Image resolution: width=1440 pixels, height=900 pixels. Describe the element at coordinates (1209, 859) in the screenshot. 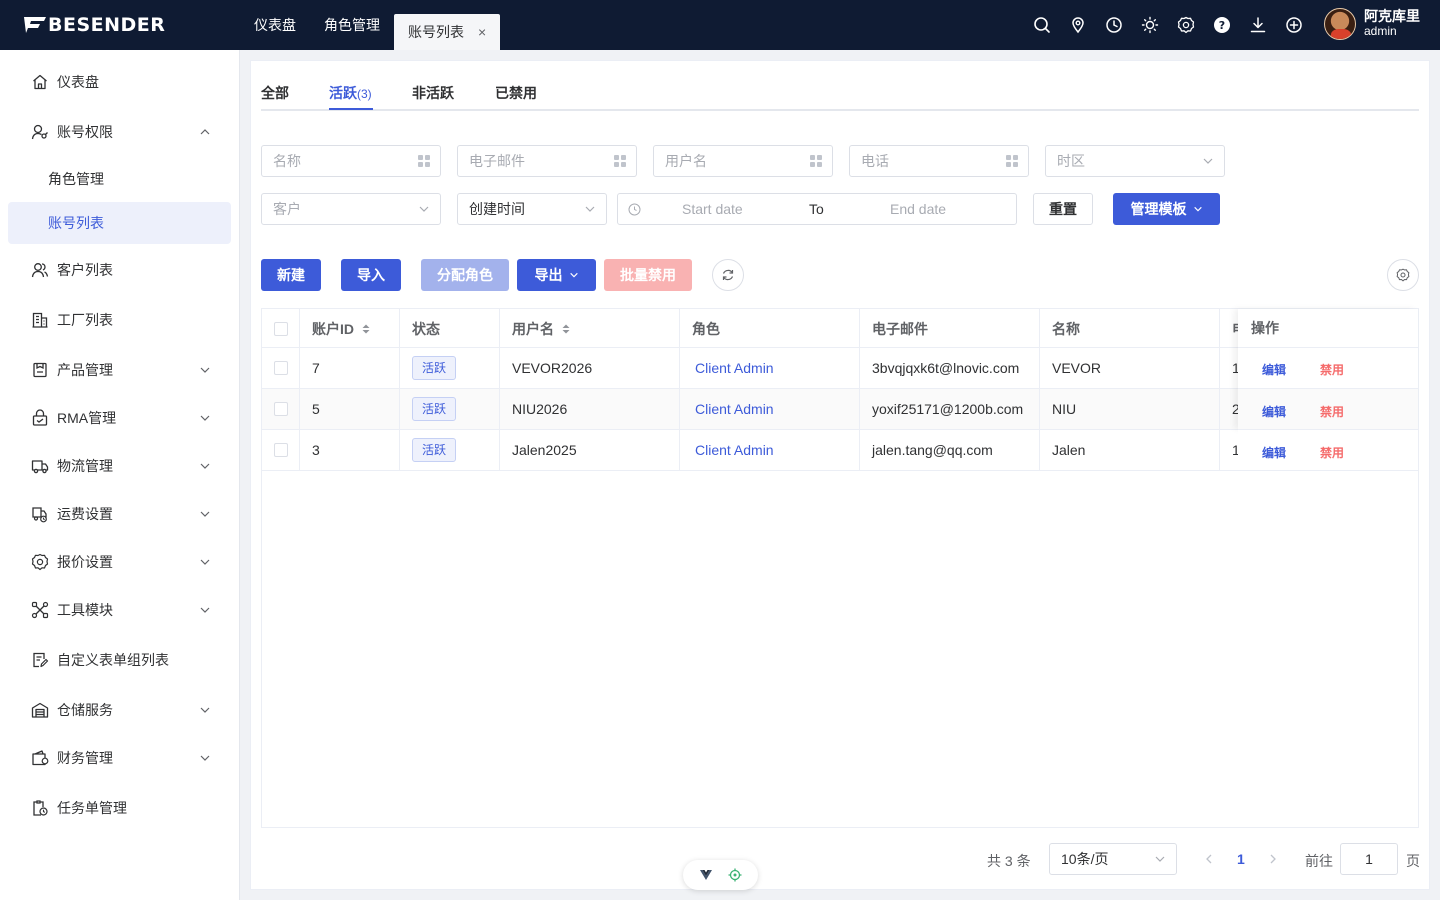

I see `prev-page-icon` at that location.